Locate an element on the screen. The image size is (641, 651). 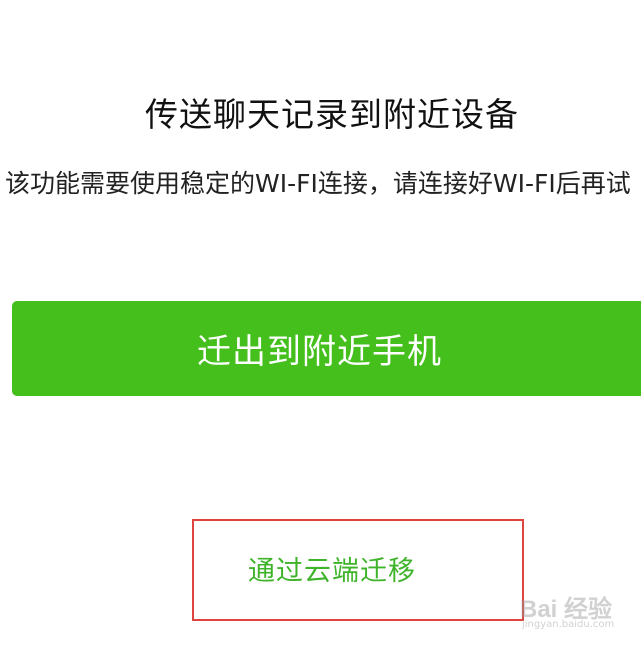
migrate-to-nearby-phone-button: 迁出到附近手机 is located at coordinates (326, 348).